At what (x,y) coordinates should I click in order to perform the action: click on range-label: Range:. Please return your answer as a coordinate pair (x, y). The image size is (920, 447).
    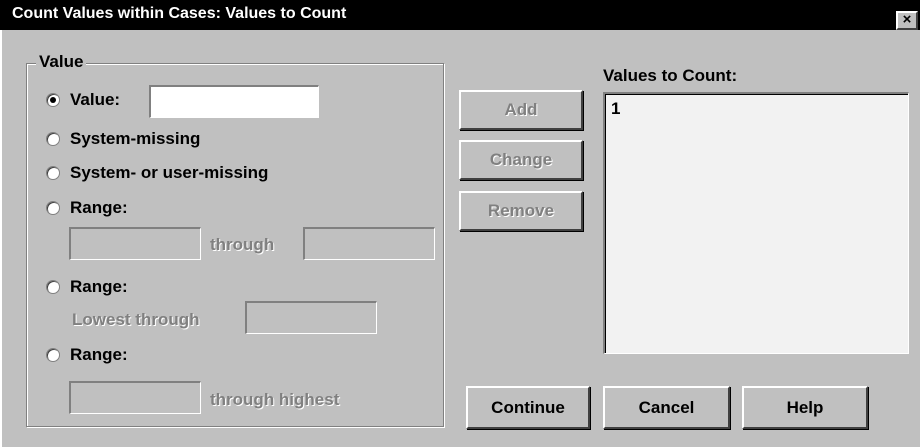
    Looking at the image, I should click on (99, 207).